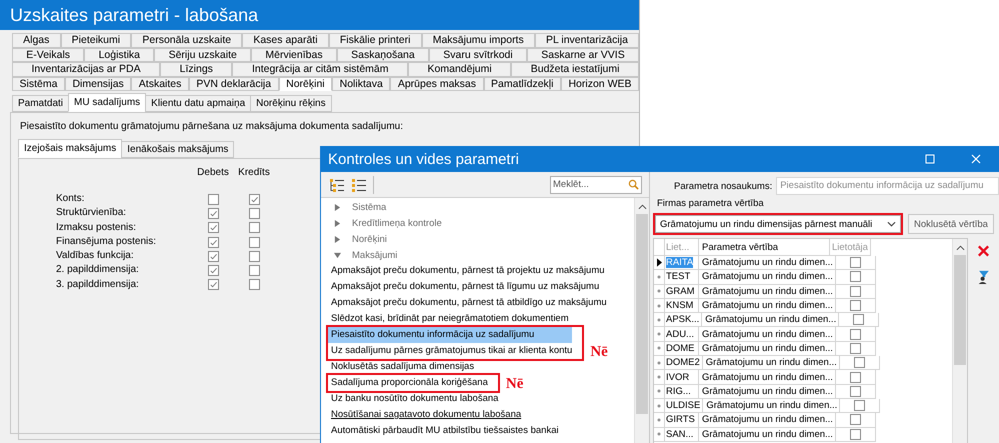  I want to click on tab: Noliktava, so click(361, 83).